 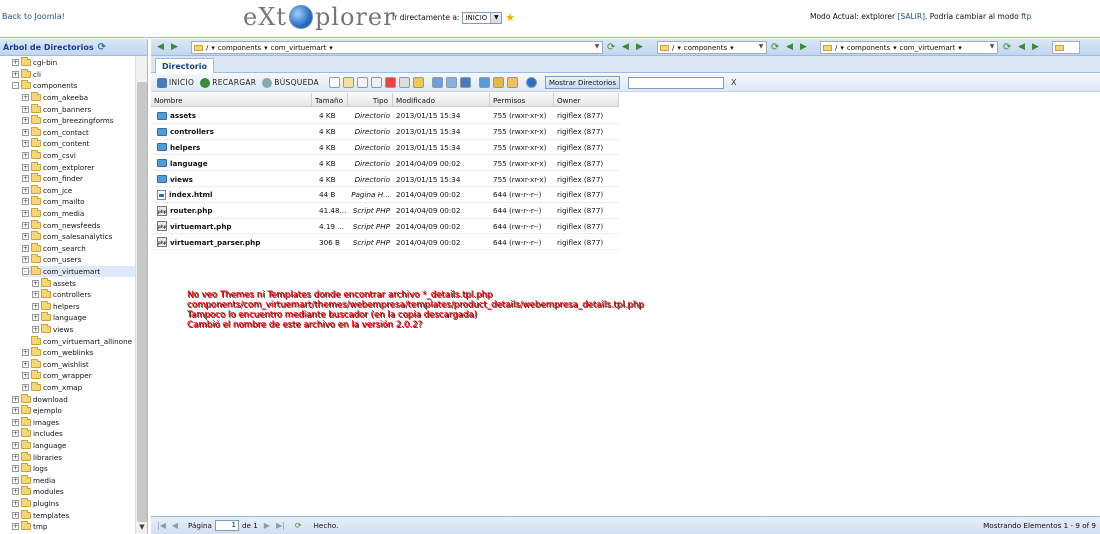 I want to click on tree-node: + helpers, so click(x=56, y=306).